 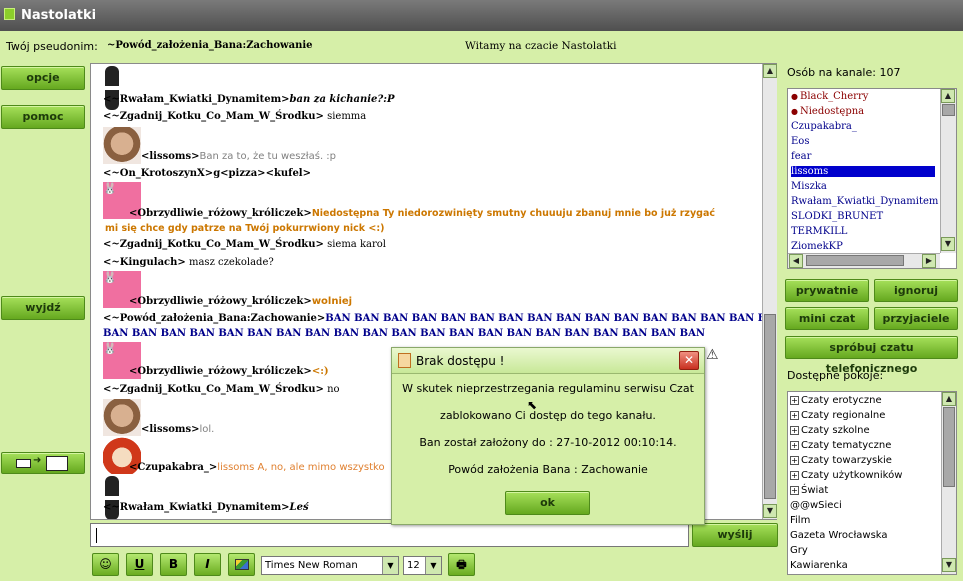 What do you see at coordinates (460, 361) in the screenshot?
I see `dialog-title: Brak dostępu !` at bounding box center [460, 361].